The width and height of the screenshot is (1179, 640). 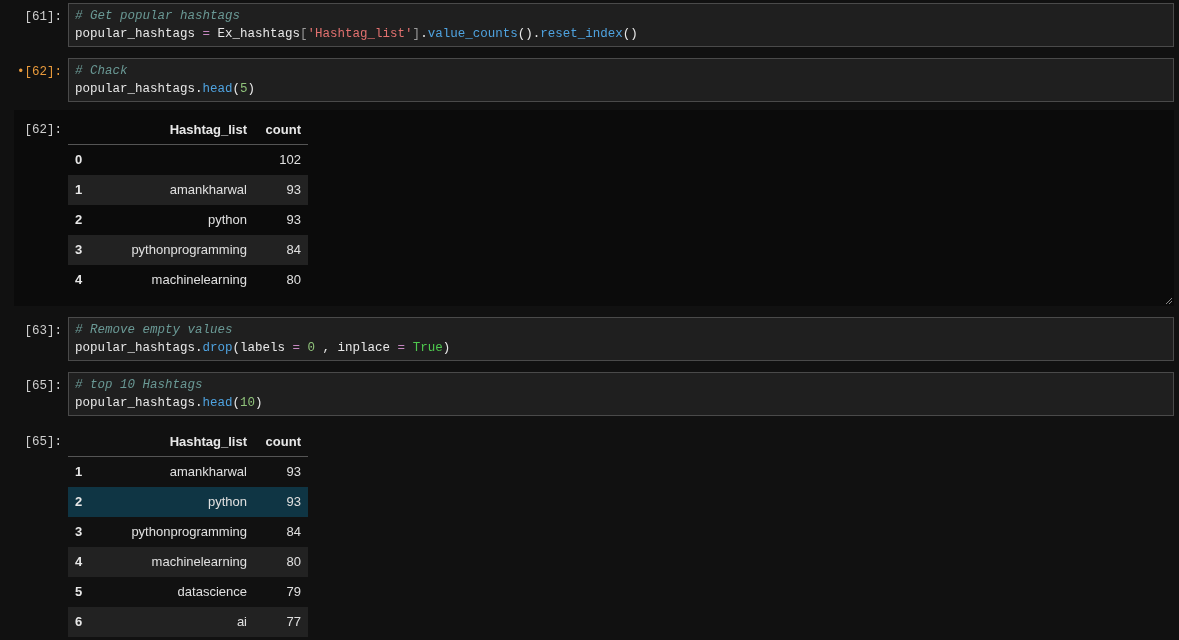 What do you see at coordinates (1169, 301) in the screenshot?
I see `resize-handle-icon` at bounding box center [1169, 301].